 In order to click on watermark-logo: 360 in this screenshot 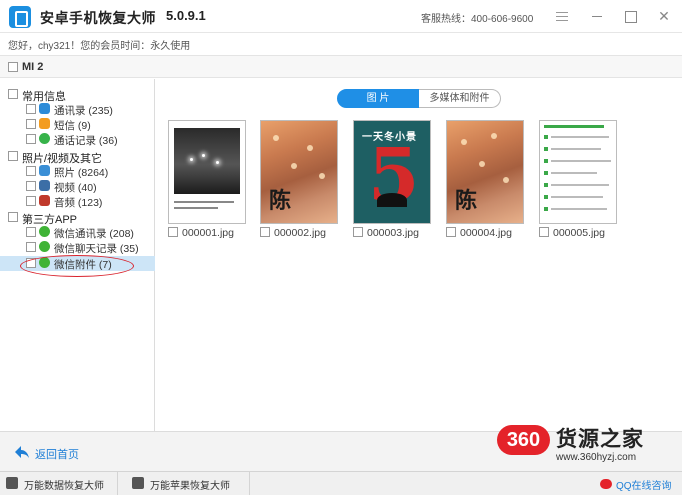, I will do `click(523, 440)`.